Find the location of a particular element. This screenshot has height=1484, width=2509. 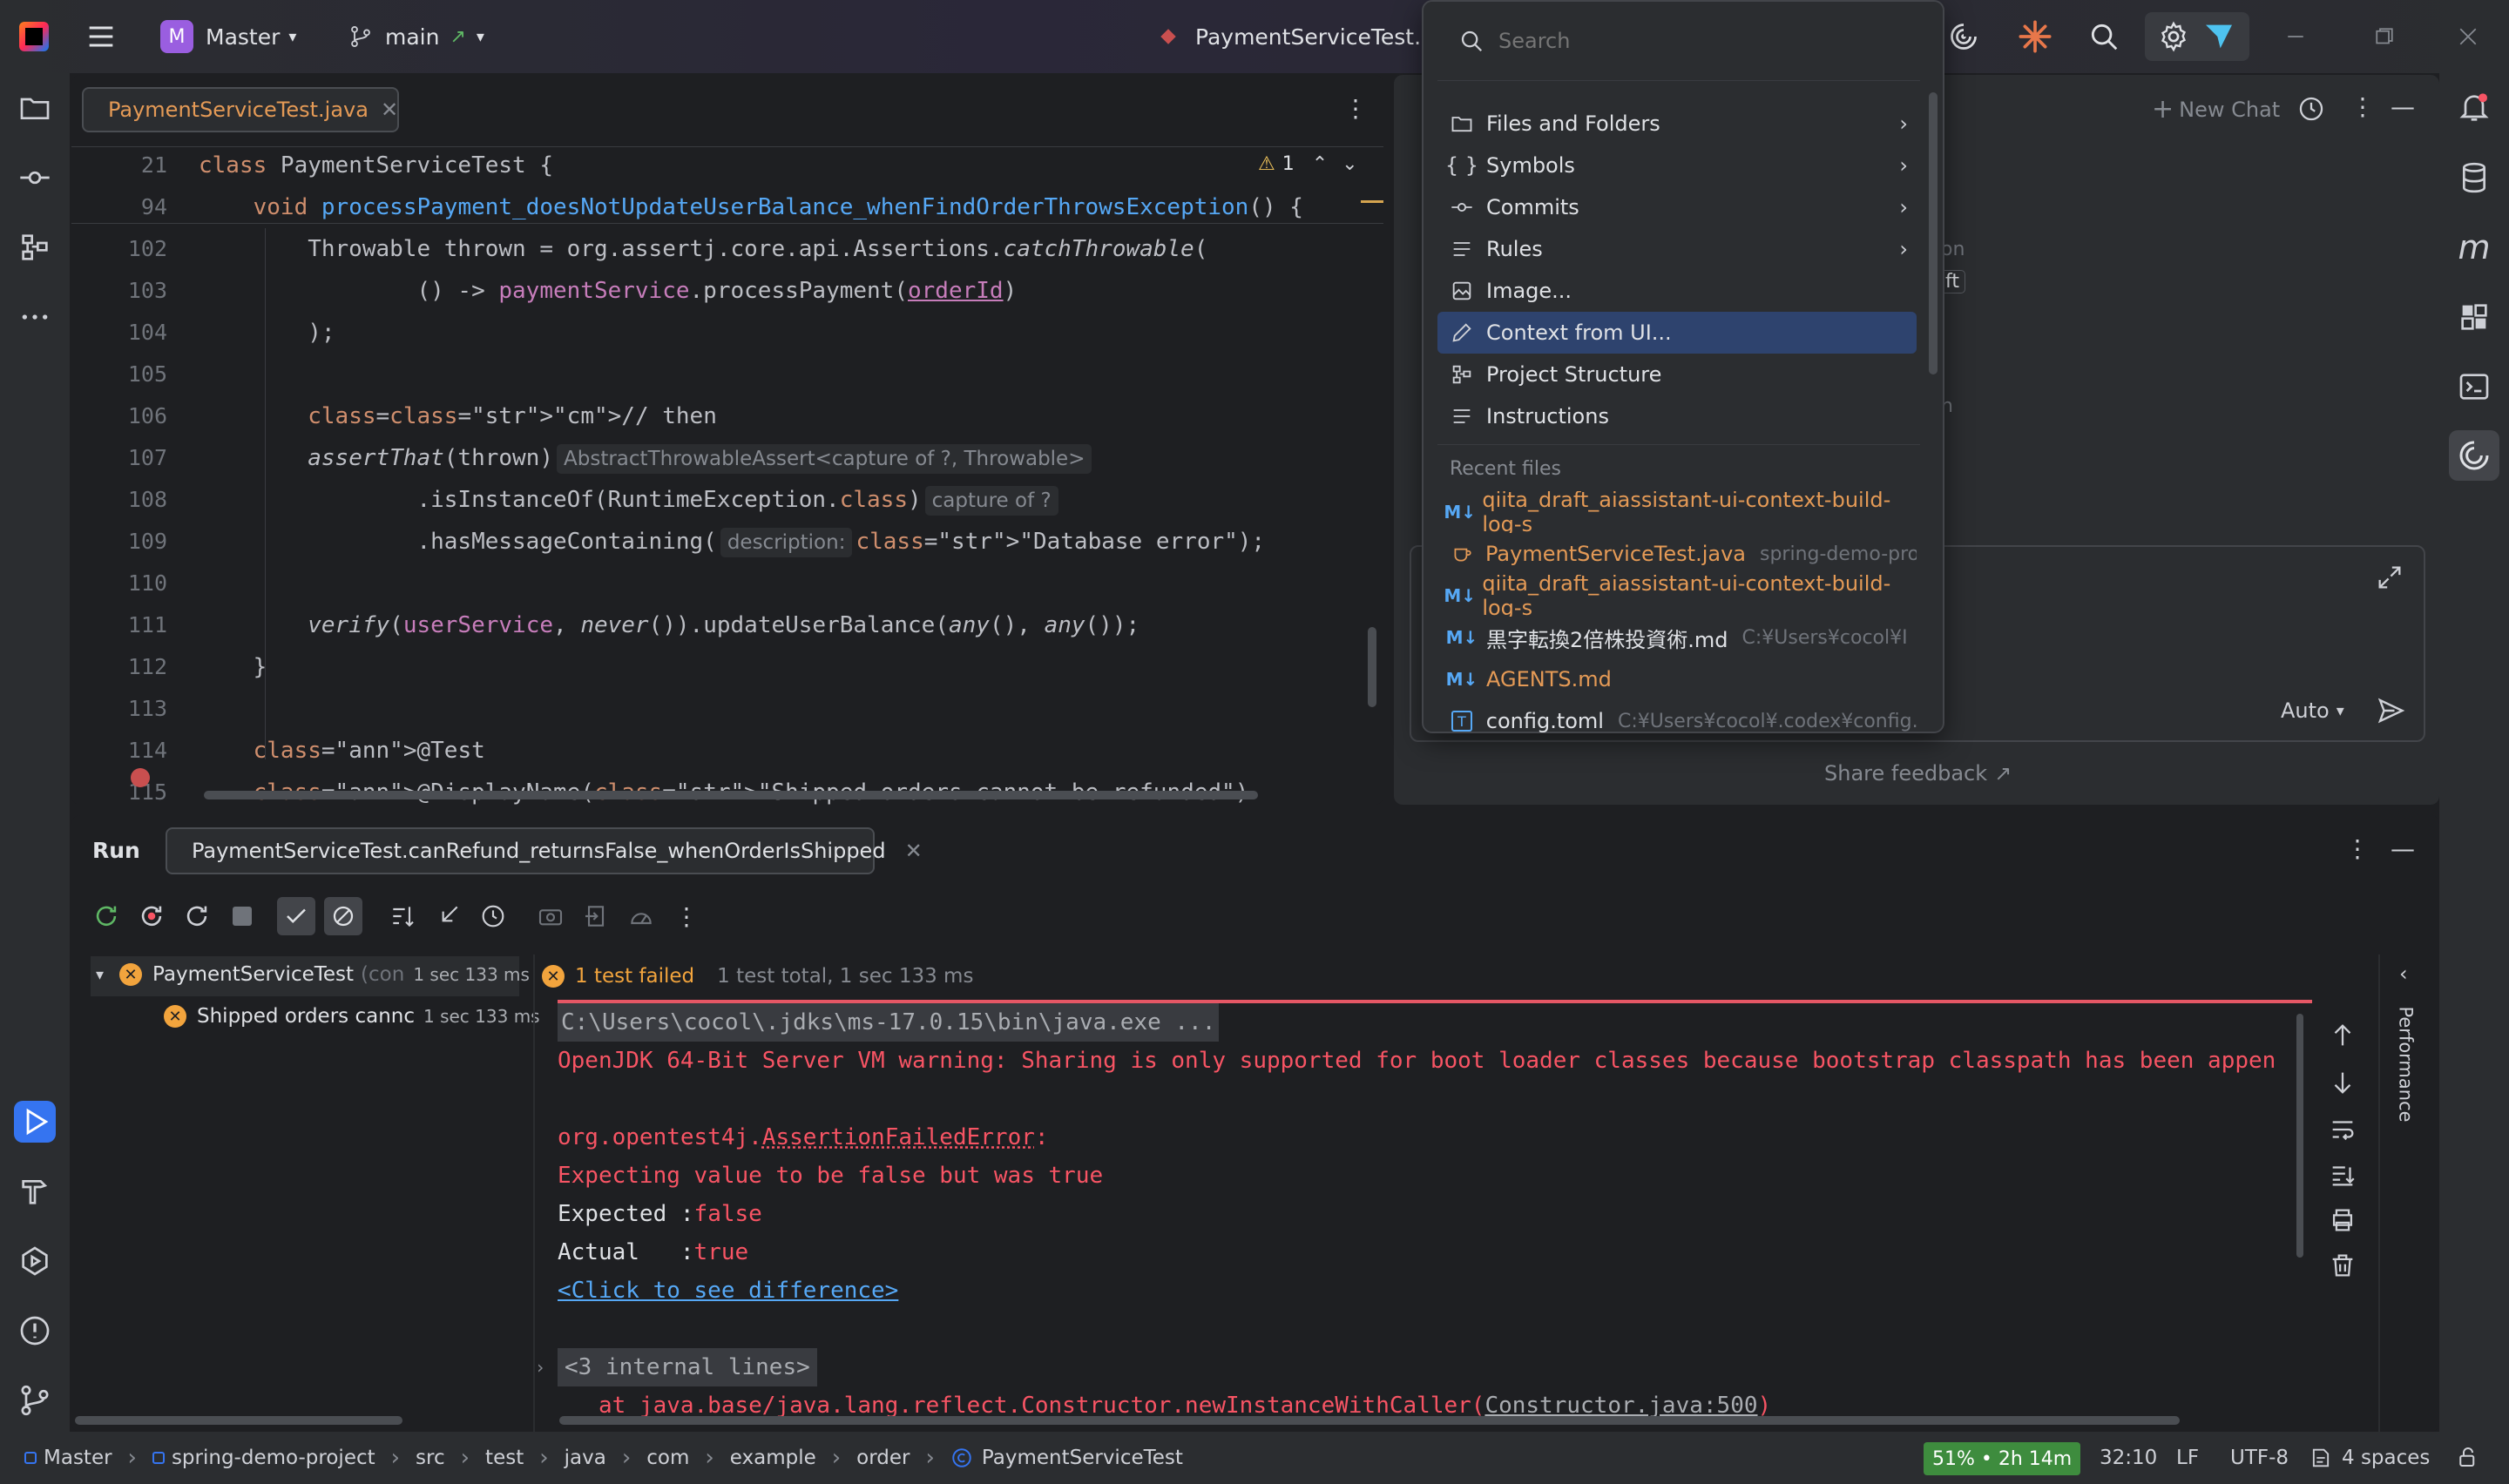

import-icon is located at coordinates (596, 916).